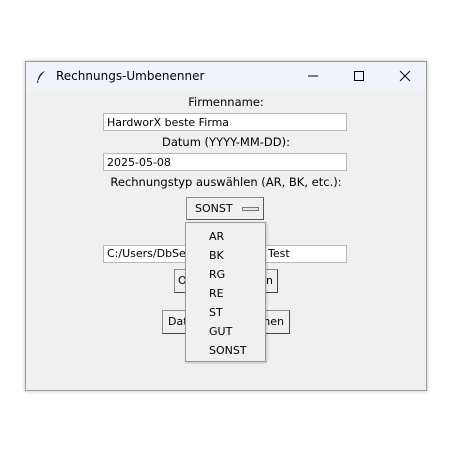 Image resolution: width=452 pixels, height=452 pixels. What do you see at coordinates (150, 253) in the screenshot?
I see `path-value: C:/Users/DbSek` at bounding box center [150, 253].